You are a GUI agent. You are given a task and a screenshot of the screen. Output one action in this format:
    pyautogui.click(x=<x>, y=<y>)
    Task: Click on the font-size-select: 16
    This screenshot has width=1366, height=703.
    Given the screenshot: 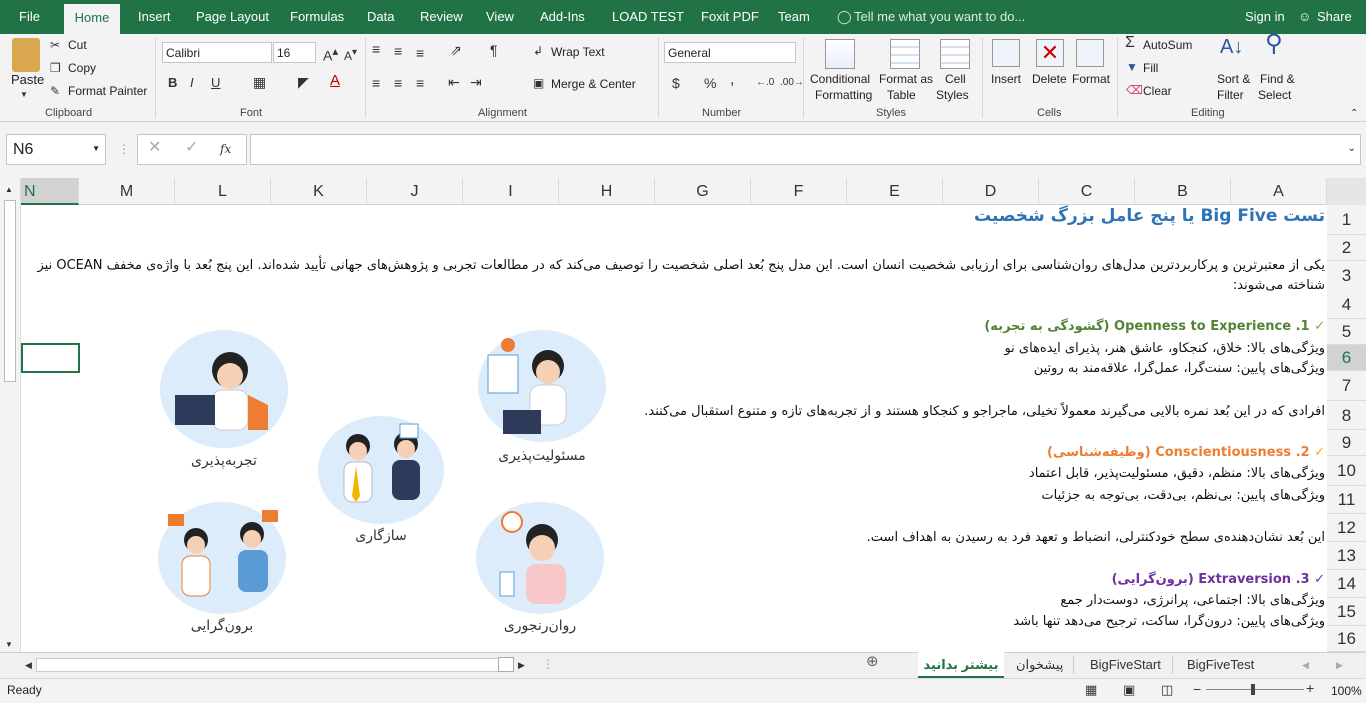 What is the action you would take?
    pyautogui.click(x=294, y=52)
    